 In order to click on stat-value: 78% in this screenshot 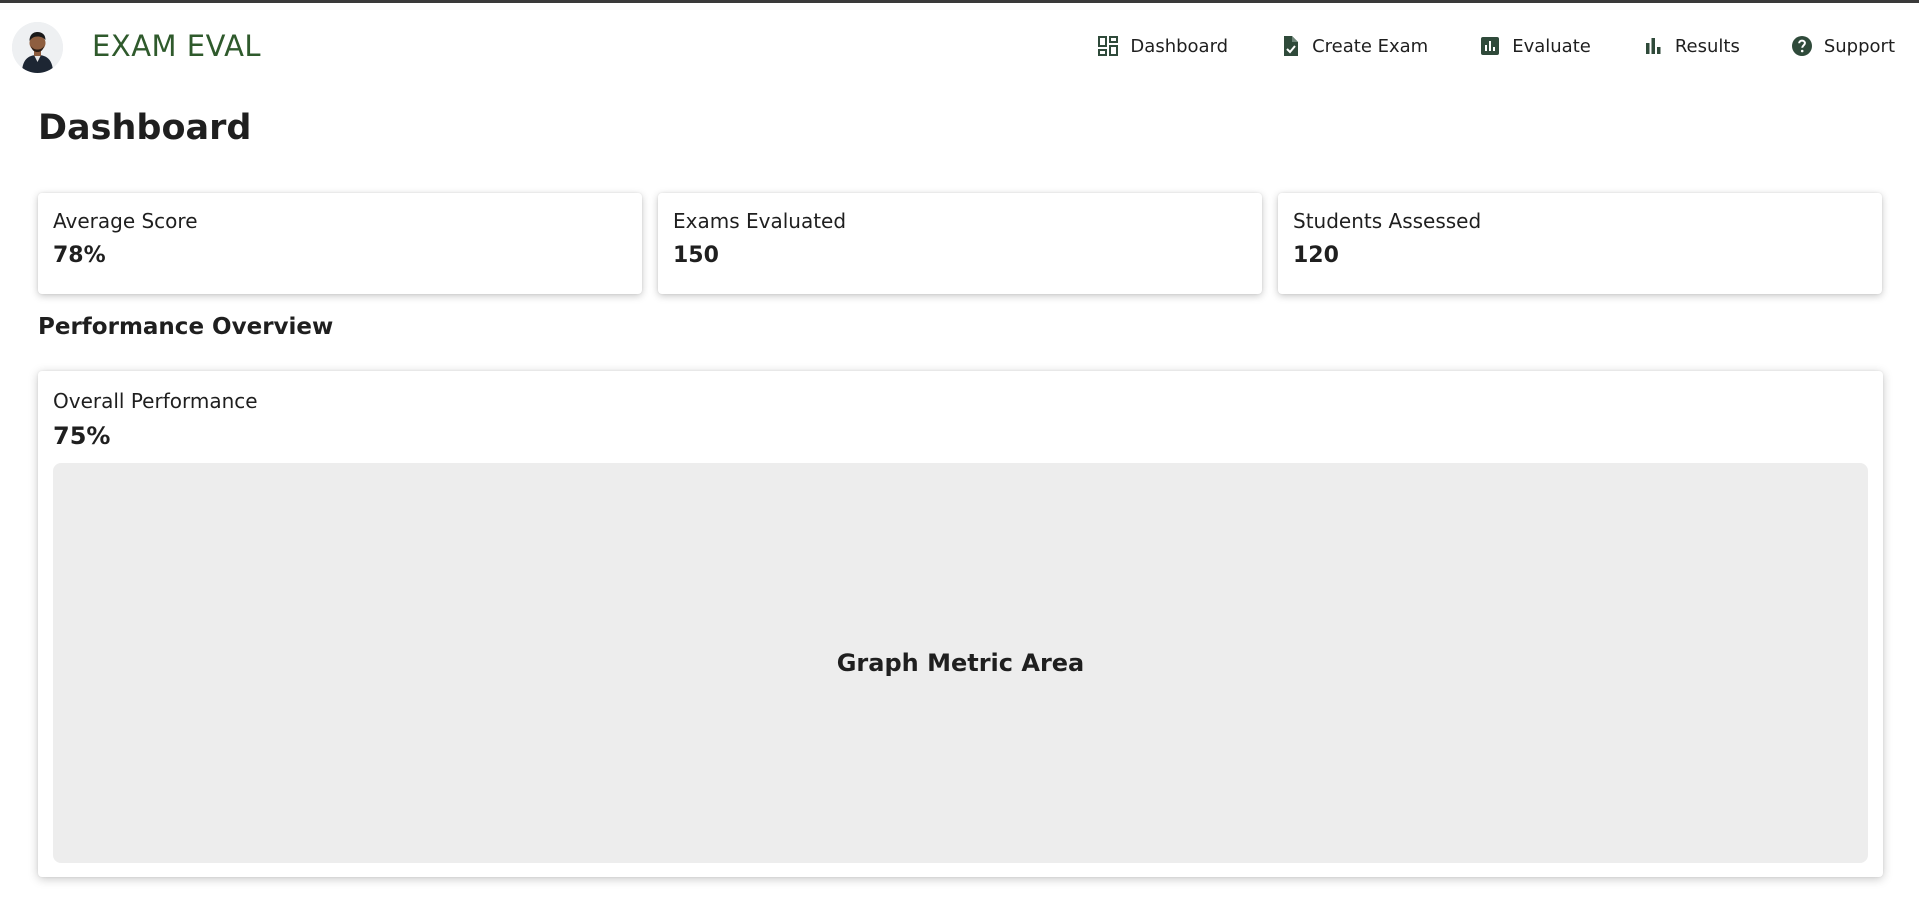, I will do `click(79, 255)`.